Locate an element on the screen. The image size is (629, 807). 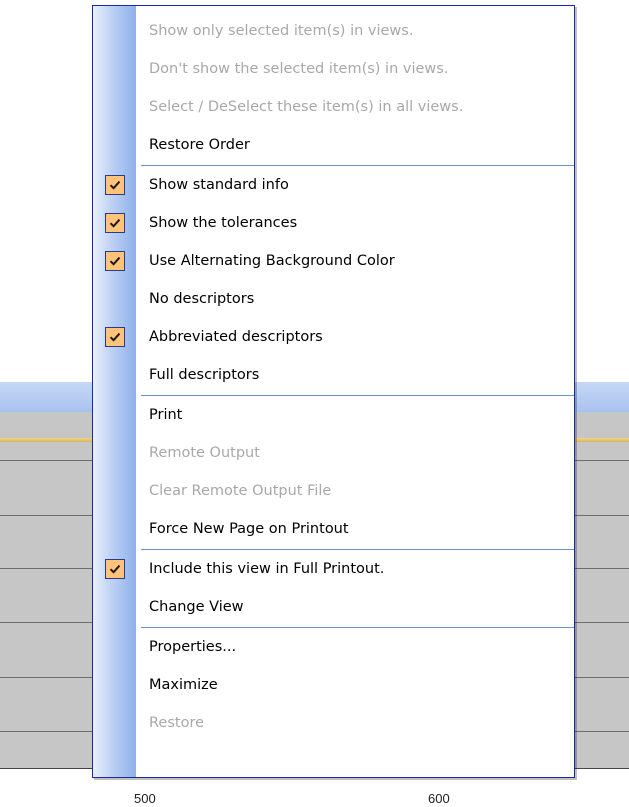
menu-item-label: No descriptors is located at coordinates (202, 299).